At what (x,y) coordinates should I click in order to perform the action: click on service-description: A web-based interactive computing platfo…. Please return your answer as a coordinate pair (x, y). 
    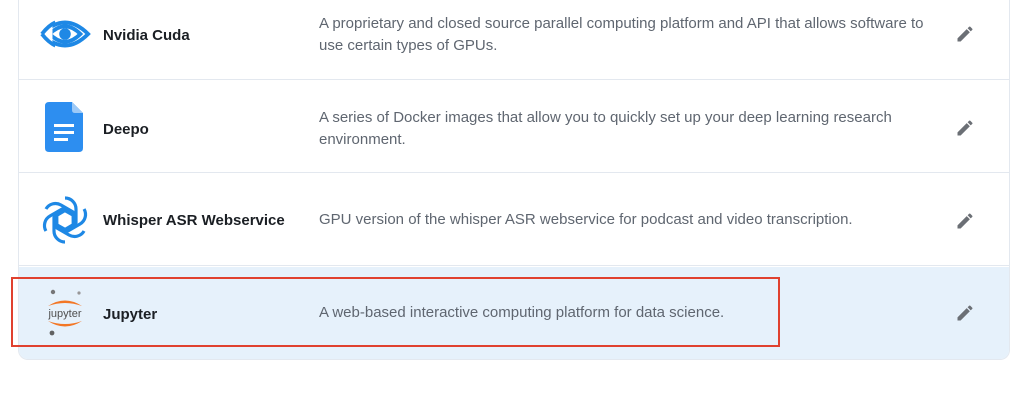
    Looking at the image, I should click on (522, 312).